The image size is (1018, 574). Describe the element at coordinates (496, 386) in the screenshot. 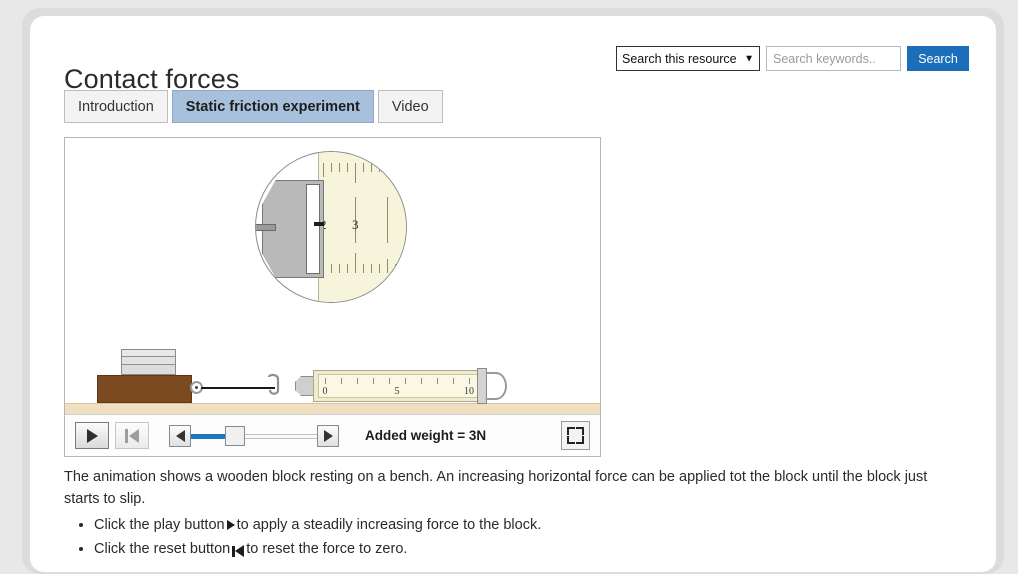

I see `newton-meter-ring` at that location.